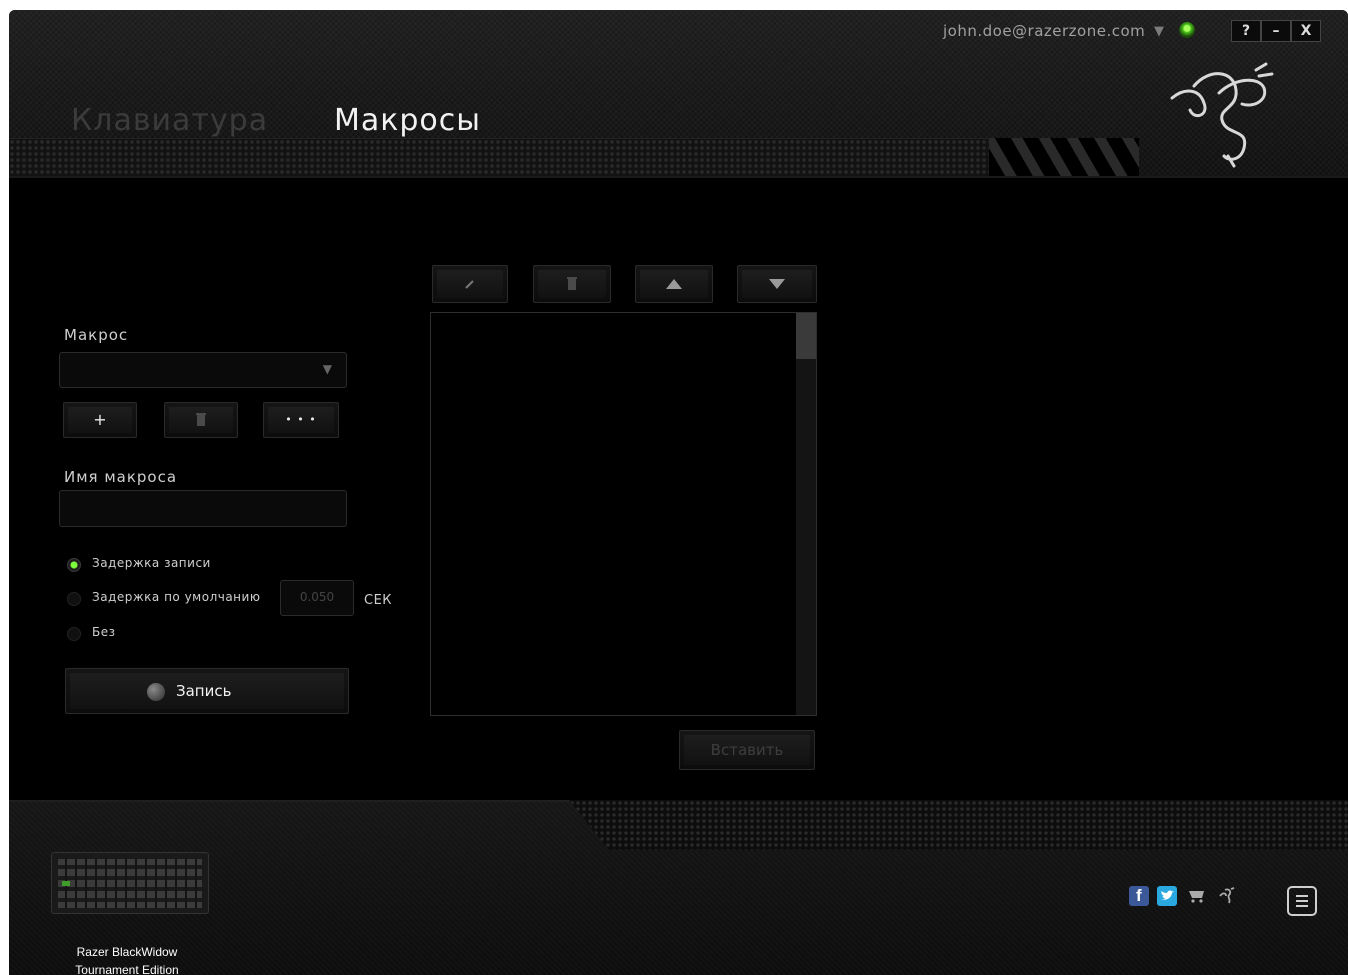  What do you see at coordinates (678, 184) in the screenshot?
I see `header-edge` at bounding box center [678, 184].